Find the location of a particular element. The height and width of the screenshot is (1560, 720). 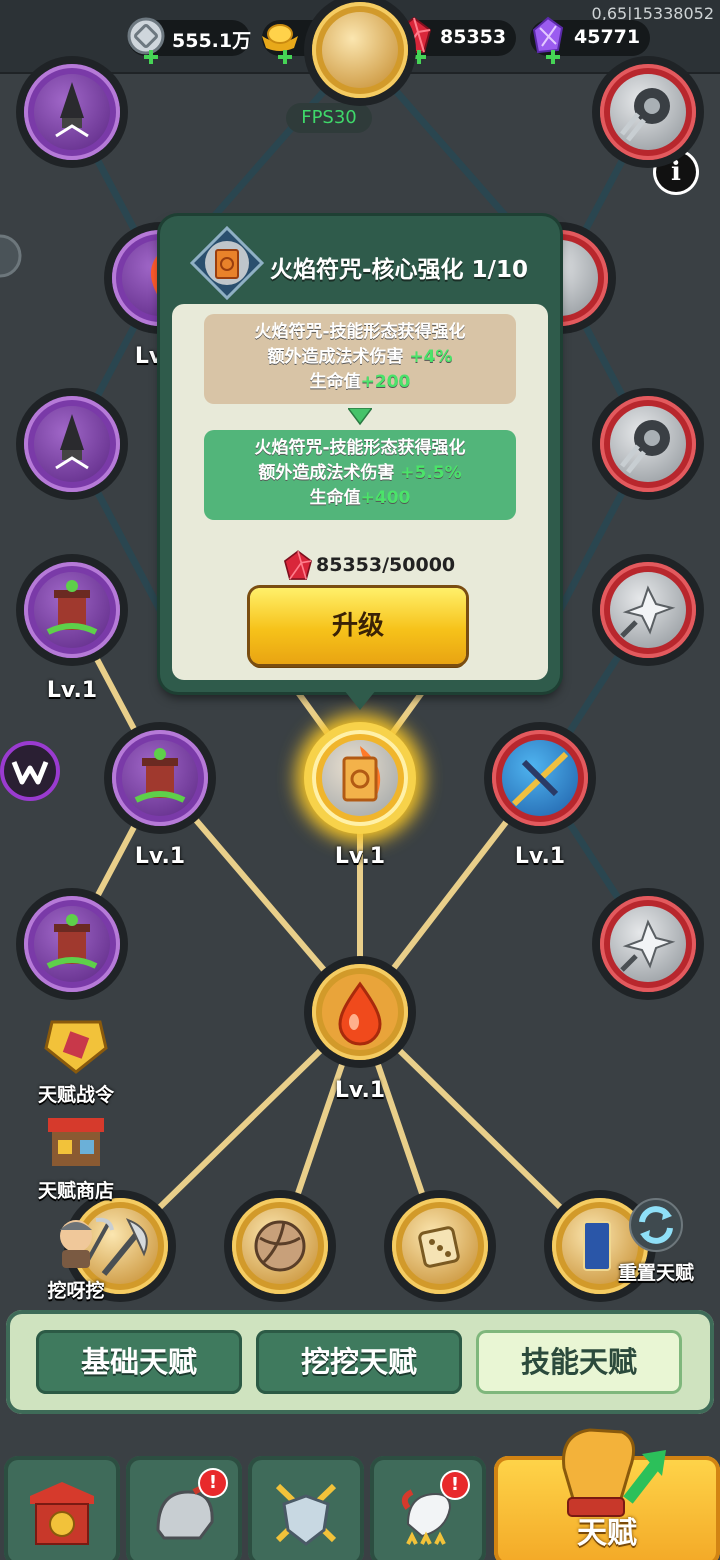

talent-node-core-fire is located at coordinates (360, 1012).